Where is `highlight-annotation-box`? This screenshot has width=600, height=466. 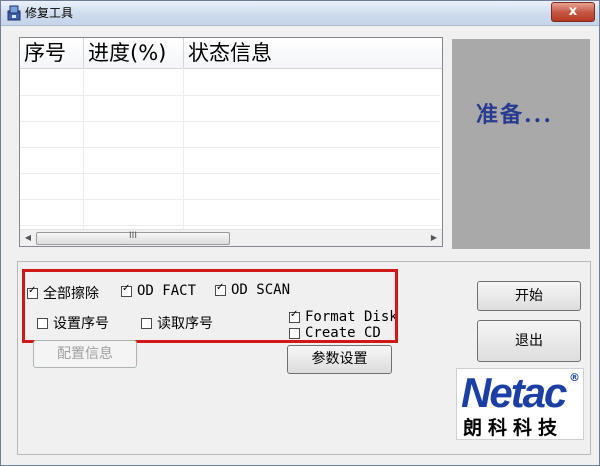 highlight-annotation-box is located at coordinates (210, 306).